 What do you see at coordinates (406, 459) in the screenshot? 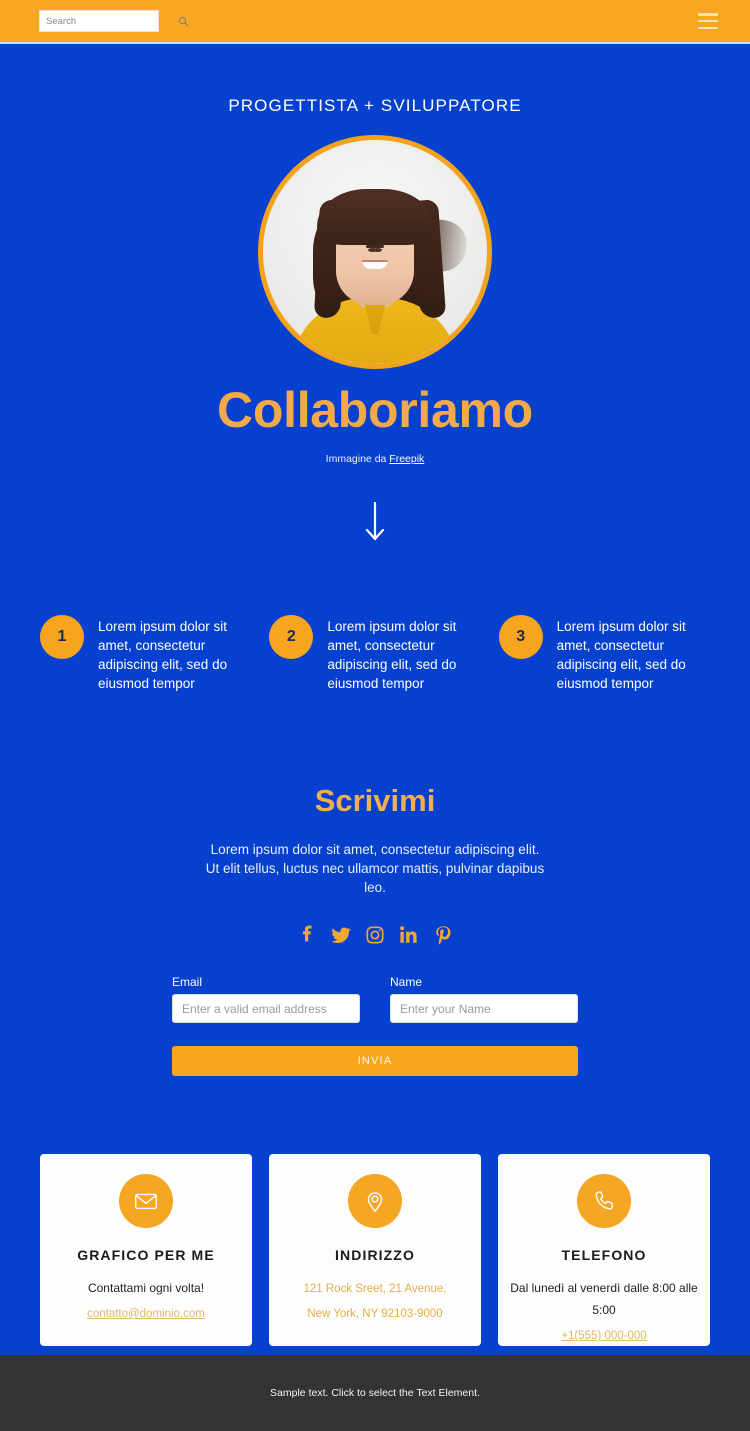
I see `freepik-link: Freepik` at bounding box center [406, 459].